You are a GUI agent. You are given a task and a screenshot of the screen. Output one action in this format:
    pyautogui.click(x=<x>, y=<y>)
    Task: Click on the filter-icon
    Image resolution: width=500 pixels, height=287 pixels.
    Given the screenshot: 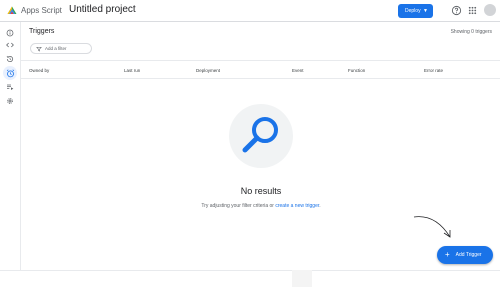 What is the action you would take?
    pyautogui.click(x=39, y=48)
    